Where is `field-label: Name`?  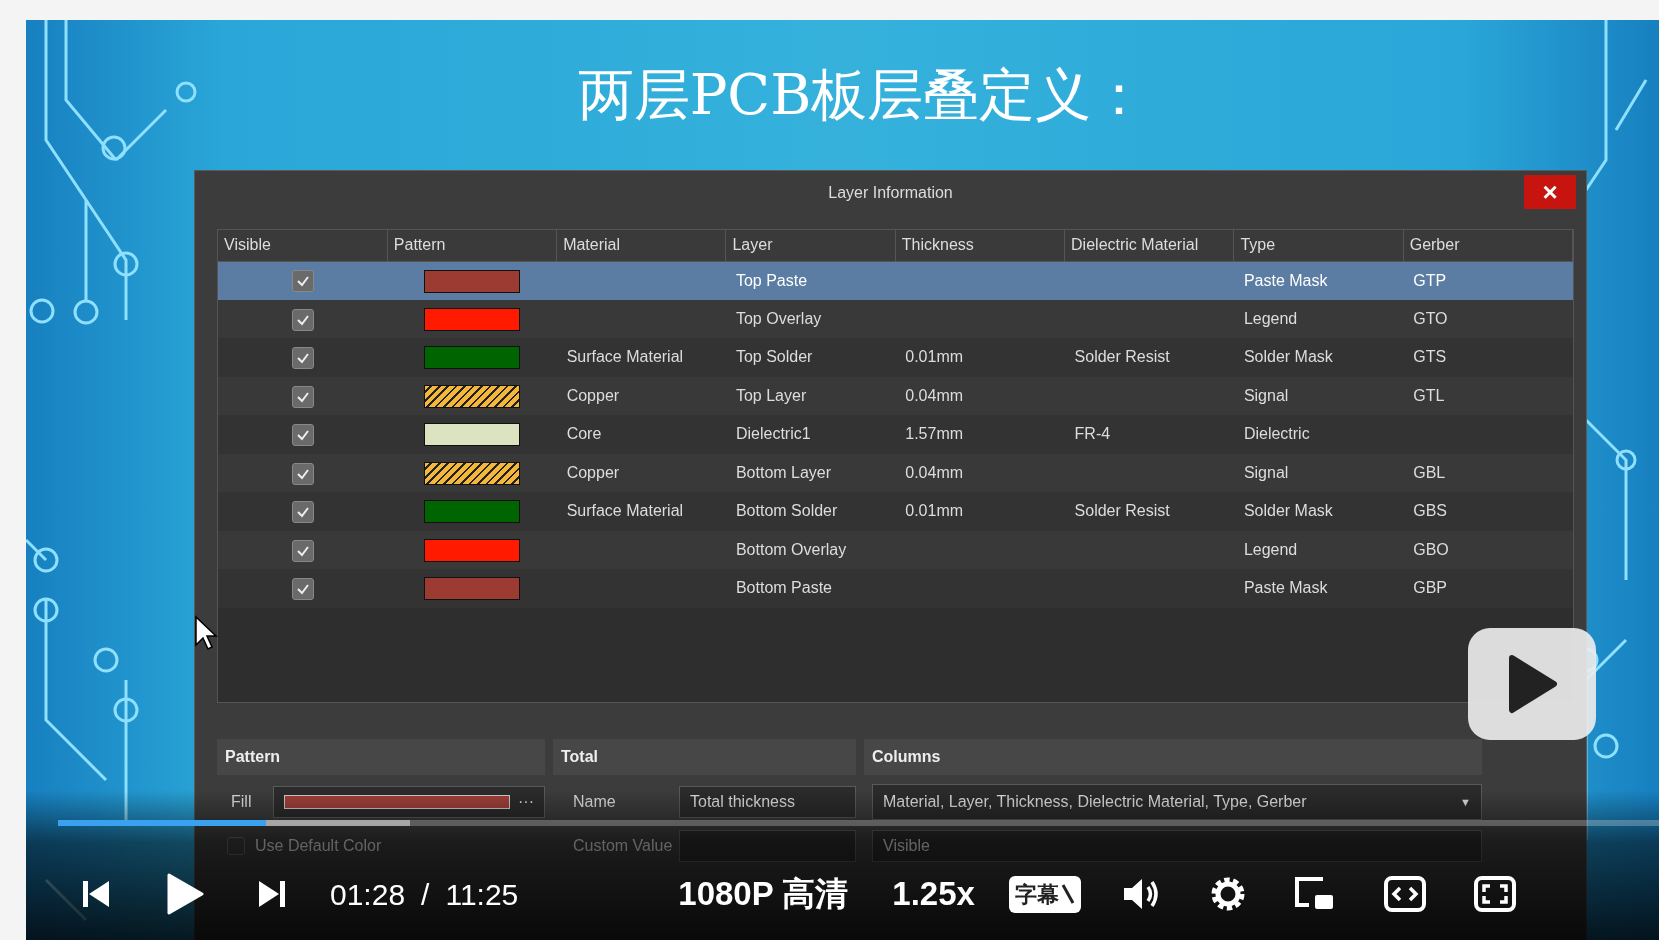
field-label: Name is located at coordinates (595, 802).